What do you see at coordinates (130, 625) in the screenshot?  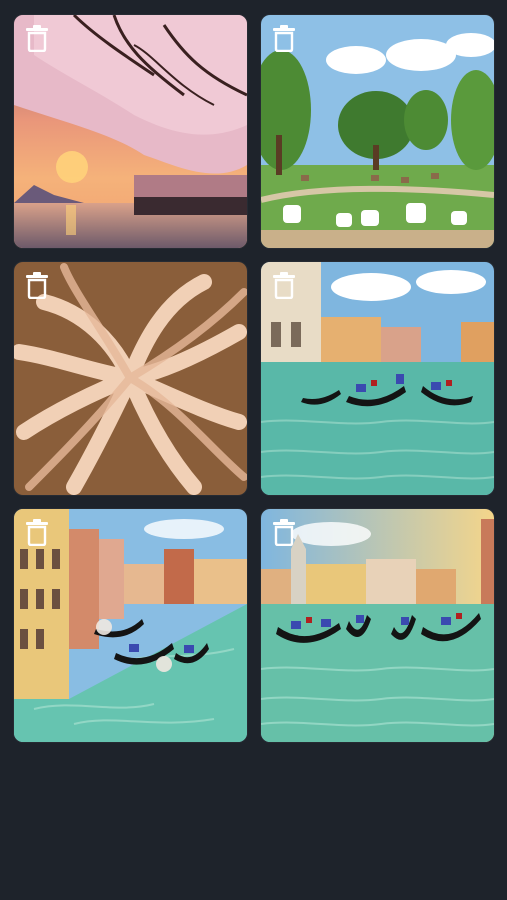 I see `gallery-image-venice-canal` at bounding box center [130, 625].